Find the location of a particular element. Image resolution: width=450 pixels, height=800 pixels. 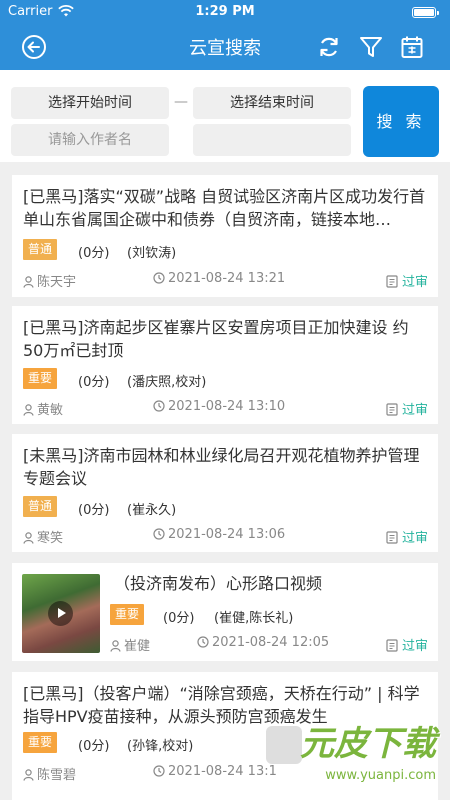

nav-bar: 云宣搜索 is located at coordinates (225, 47).